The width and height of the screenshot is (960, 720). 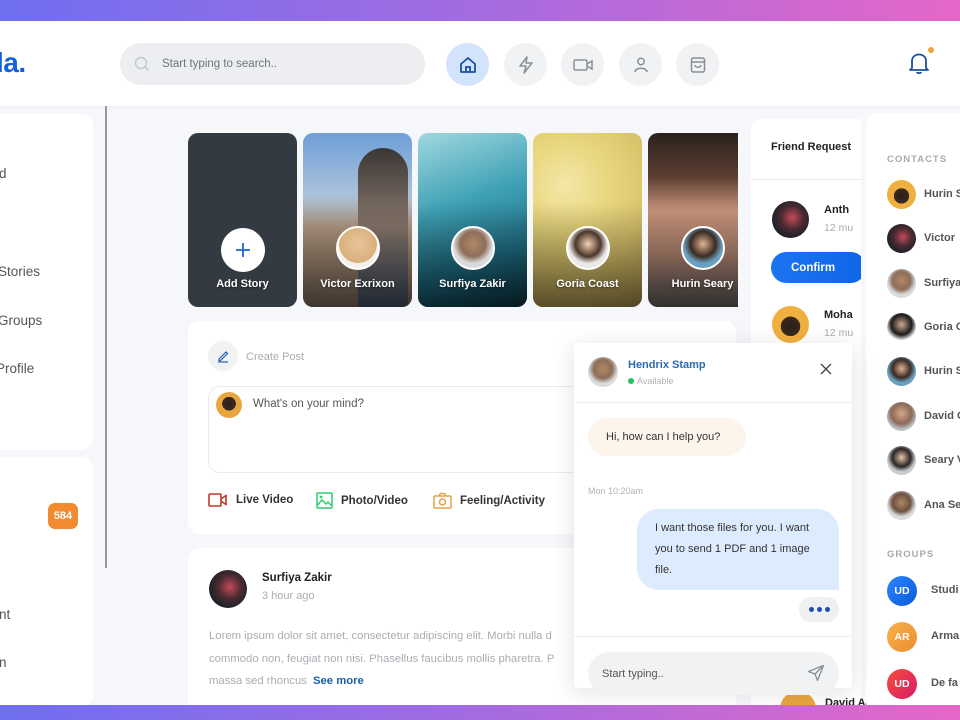 I want to click on contact-name: Victor, so click(x=939, y=238).